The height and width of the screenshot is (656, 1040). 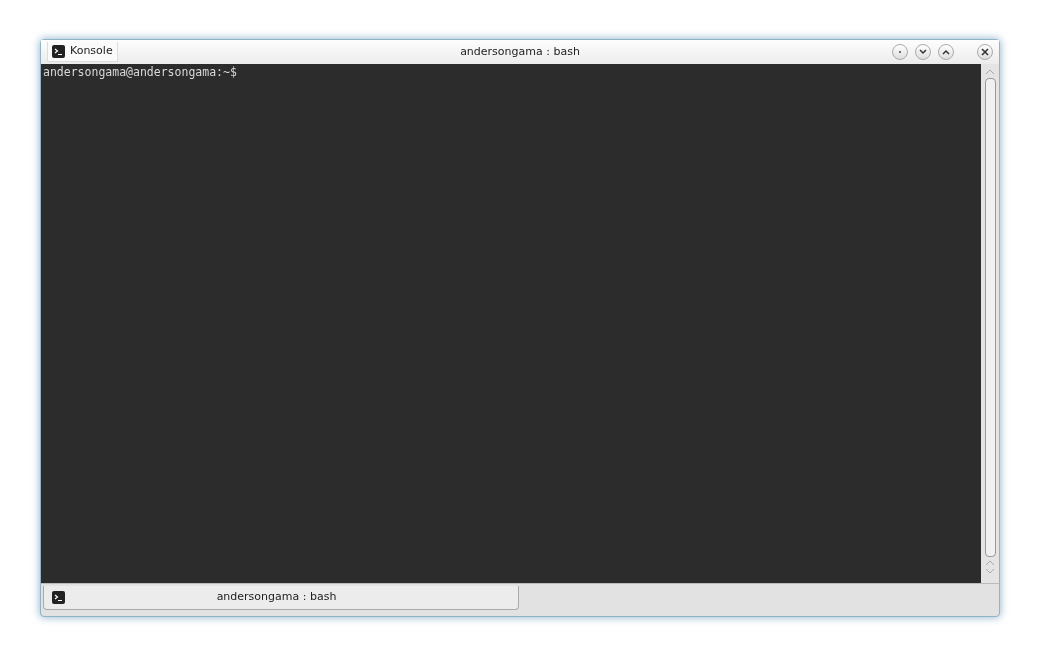 I want to click on close-button, so click(x=985, y=52).